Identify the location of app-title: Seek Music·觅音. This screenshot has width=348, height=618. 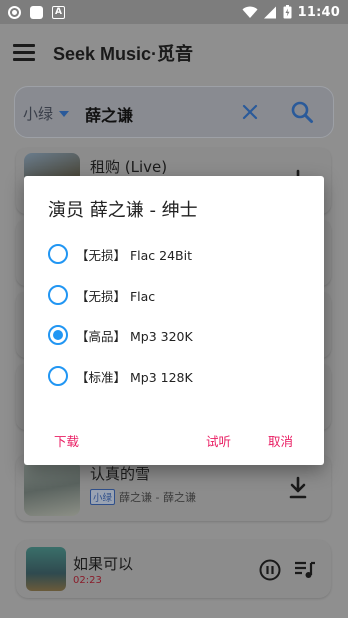
(123, 54).